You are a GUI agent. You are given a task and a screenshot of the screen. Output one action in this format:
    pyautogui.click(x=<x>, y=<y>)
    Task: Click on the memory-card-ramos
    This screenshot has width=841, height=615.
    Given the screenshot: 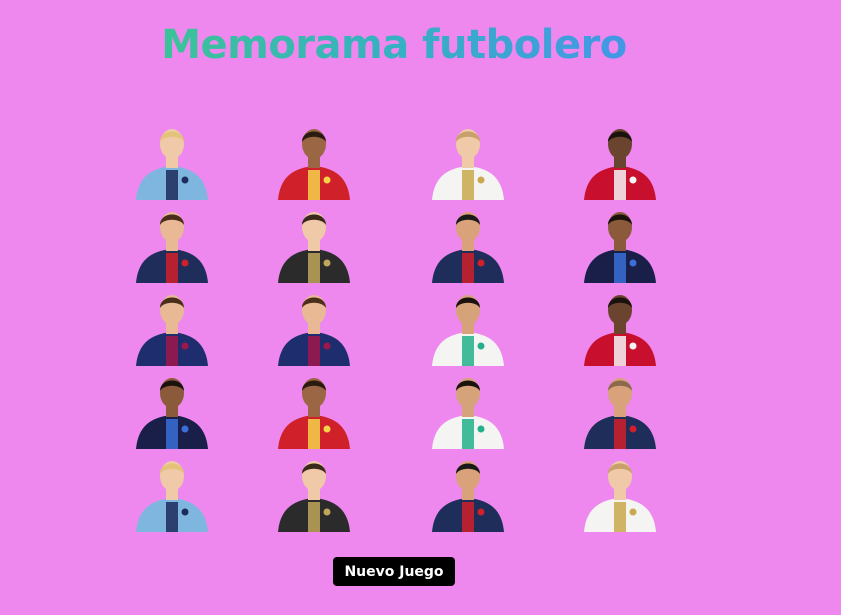 What is the action you would take?
    pyautogui.click(x=620, y=408)
    